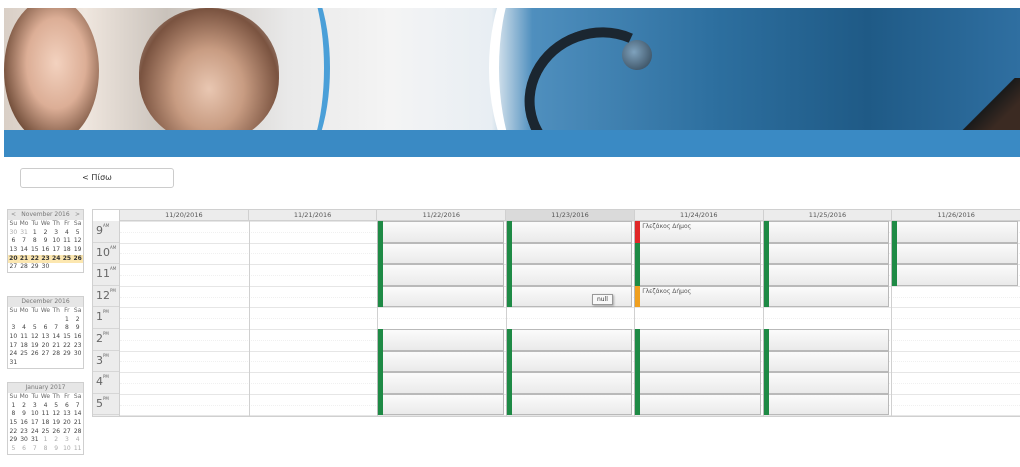 The image size is (1020, 467). What do you see at coordinates (183, 215) in the screenshot?
I see `day-column-header: 11/20/2016` at bounding box center [183, 215].